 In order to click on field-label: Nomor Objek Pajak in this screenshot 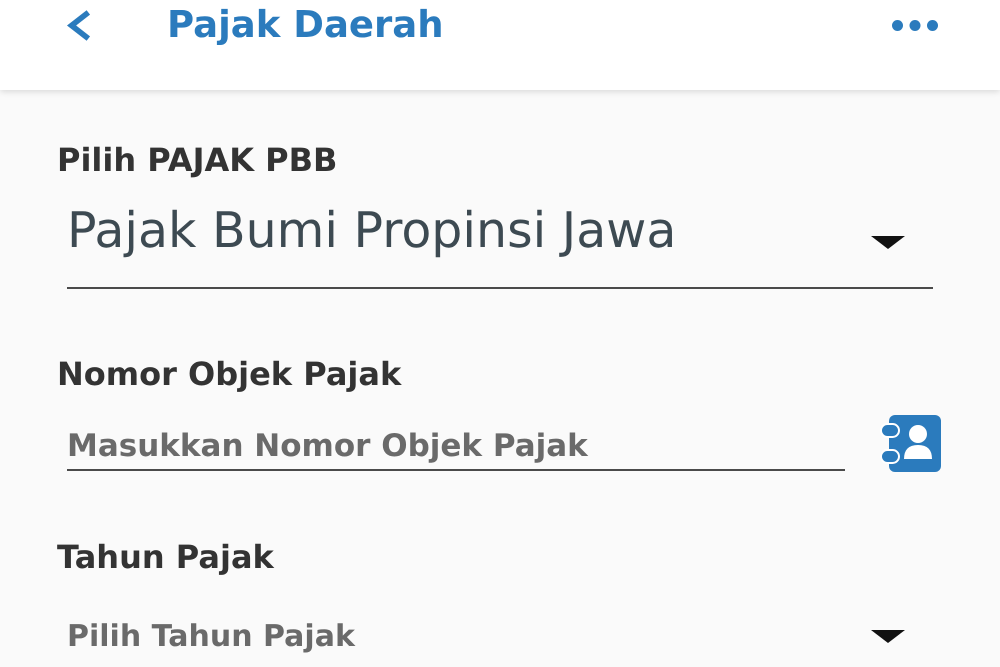, I will do `click(230, 374)`.